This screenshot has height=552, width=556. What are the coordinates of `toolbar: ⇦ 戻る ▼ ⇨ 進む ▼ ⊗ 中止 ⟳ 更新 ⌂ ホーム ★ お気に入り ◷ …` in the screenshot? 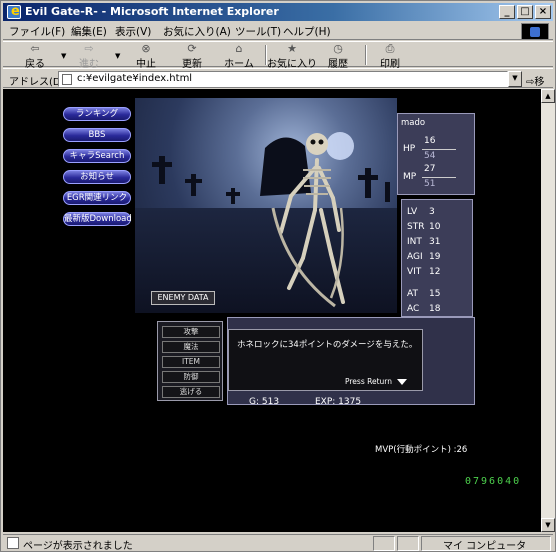 It's located at (278, 56).